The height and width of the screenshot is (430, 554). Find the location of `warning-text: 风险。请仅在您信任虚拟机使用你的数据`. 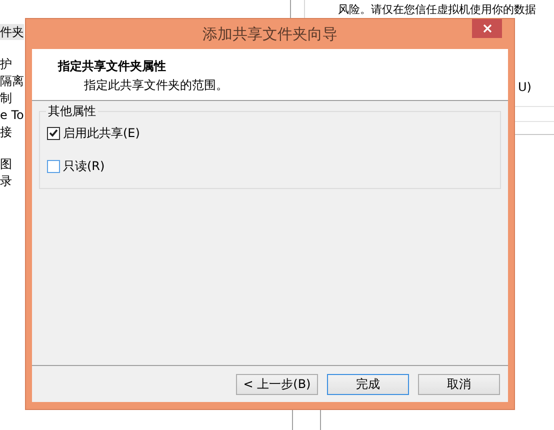

warning-text: 风险。请仅在您信任虚拟机使用你的数据 is located at coordinates (437, 9).